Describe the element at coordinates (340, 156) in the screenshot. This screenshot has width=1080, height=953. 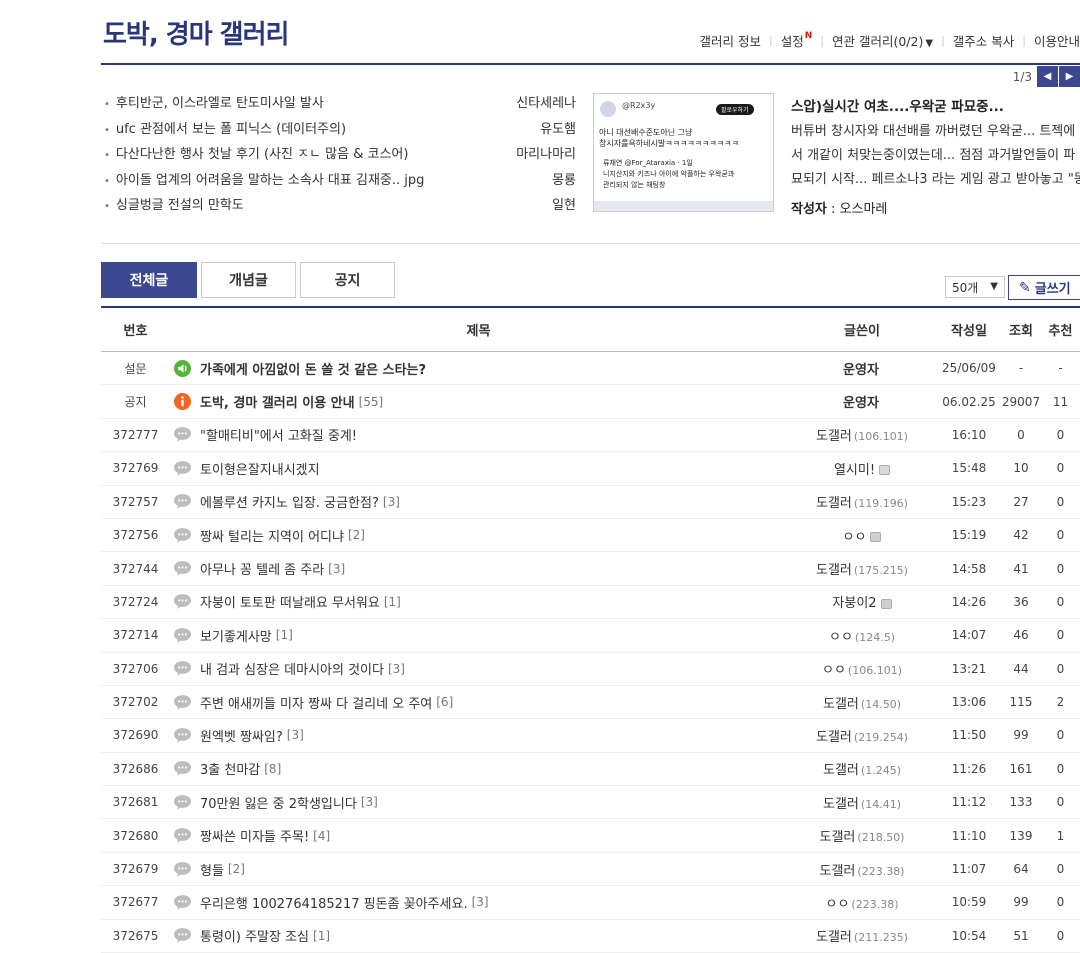
I see `issue-item: • 다산다난한 행사 첫날 후기 (사진 ㅈㄴ 많음 & 코스어) 마리나마리` at that location.